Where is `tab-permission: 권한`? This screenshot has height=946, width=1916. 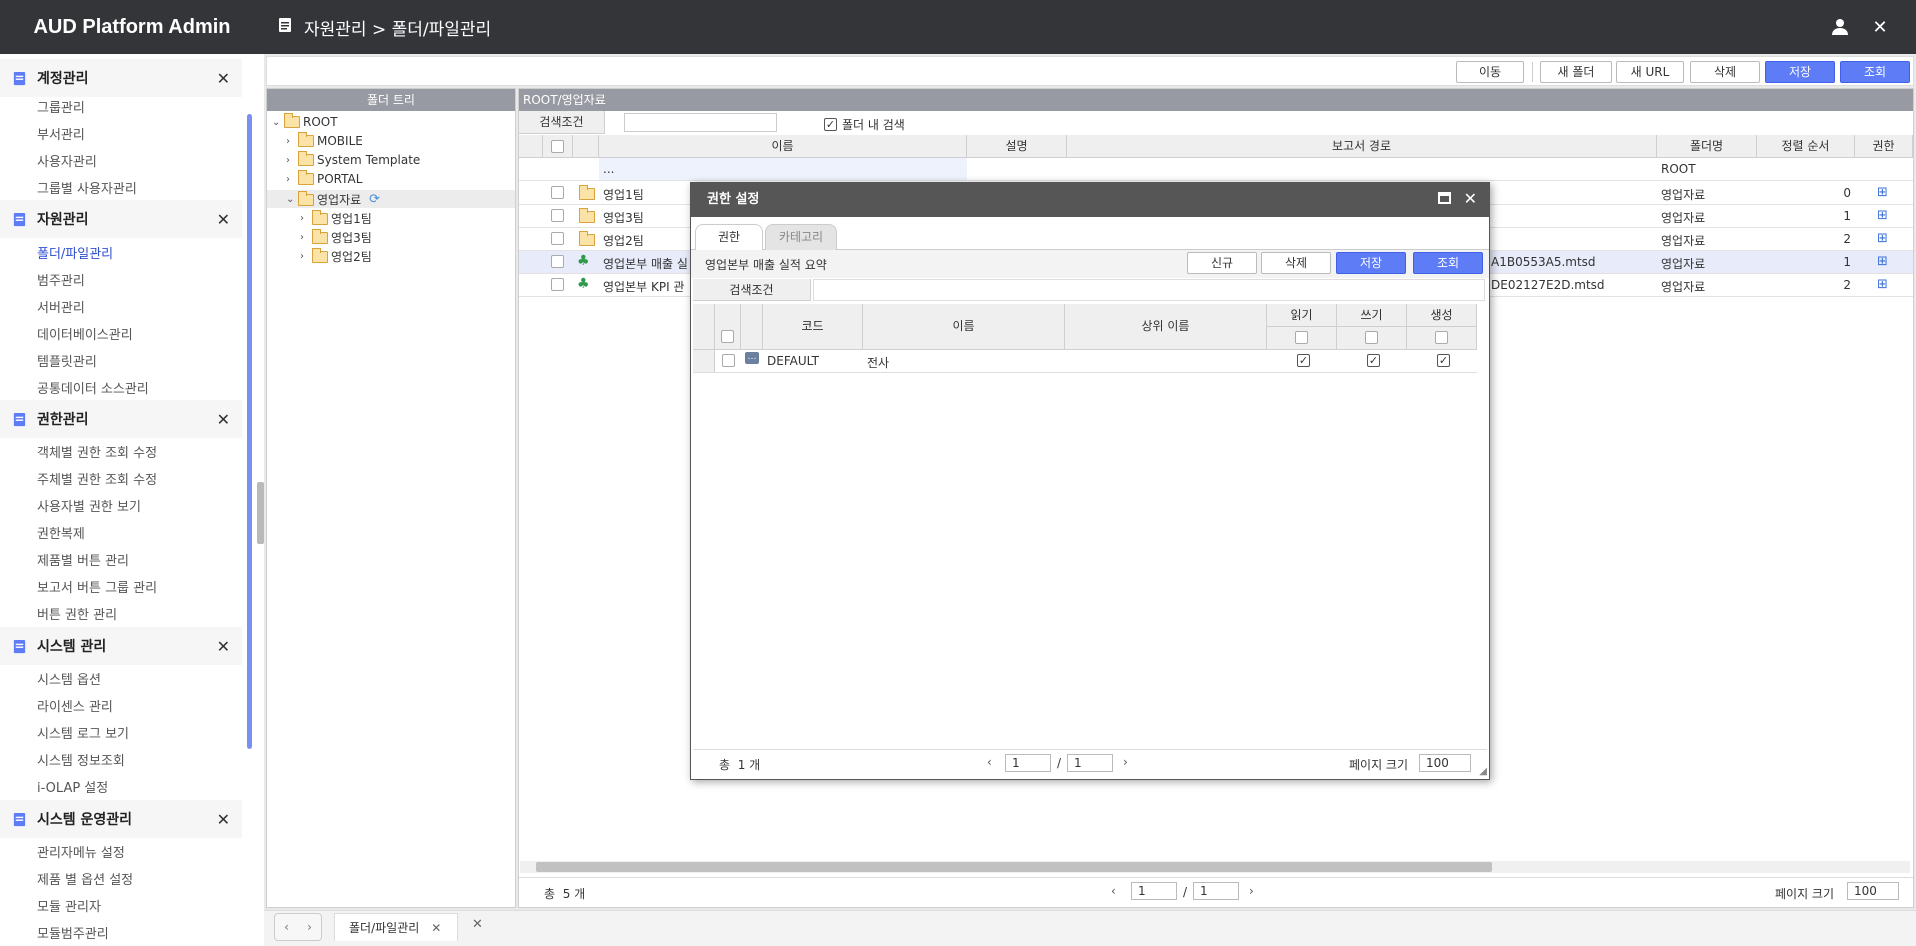 tab-permission: 권한 is located at coordinates (729, 237).